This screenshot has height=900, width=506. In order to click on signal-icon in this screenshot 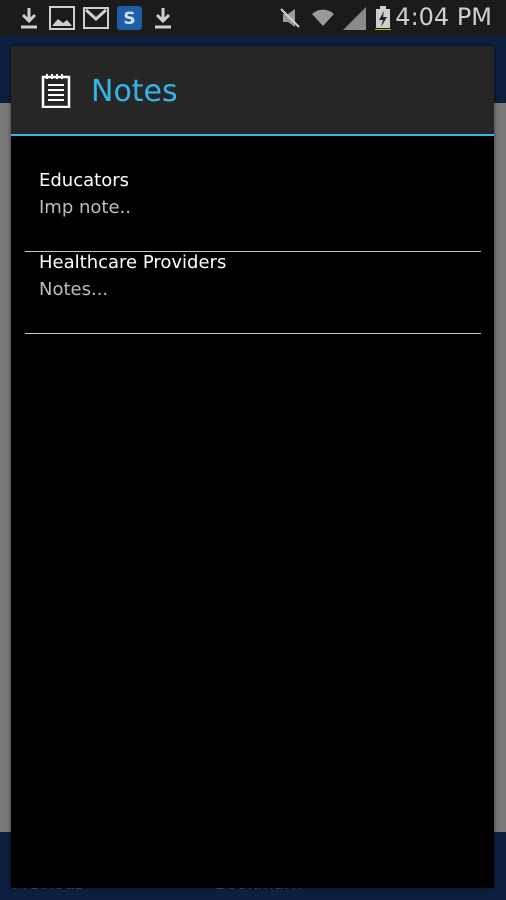, I will do `click(354, 18)`.